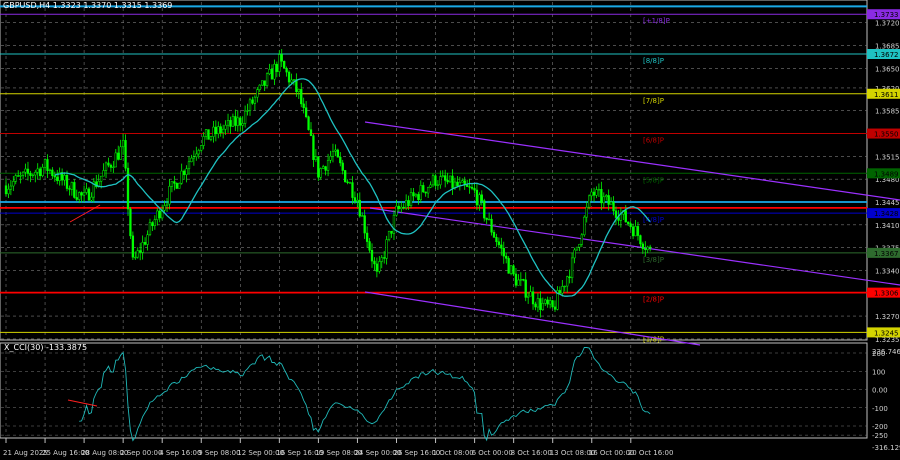 This screenshot has width=900, height=460. What do you see at coordinates (878, 354) in the screenshot?
I see `cci-axis-label: 200` at bounding box center [878, 354].